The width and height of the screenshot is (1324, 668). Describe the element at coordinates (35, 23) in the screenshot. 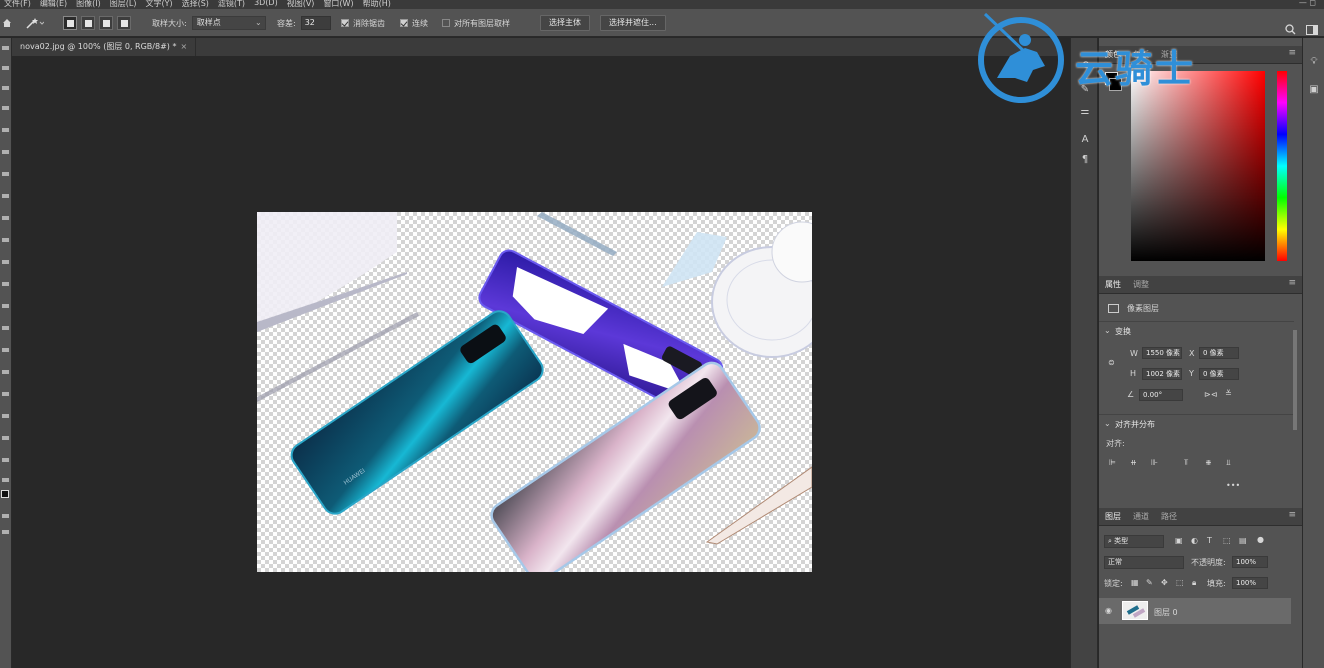

I see `magic-wand-icon` at that location.